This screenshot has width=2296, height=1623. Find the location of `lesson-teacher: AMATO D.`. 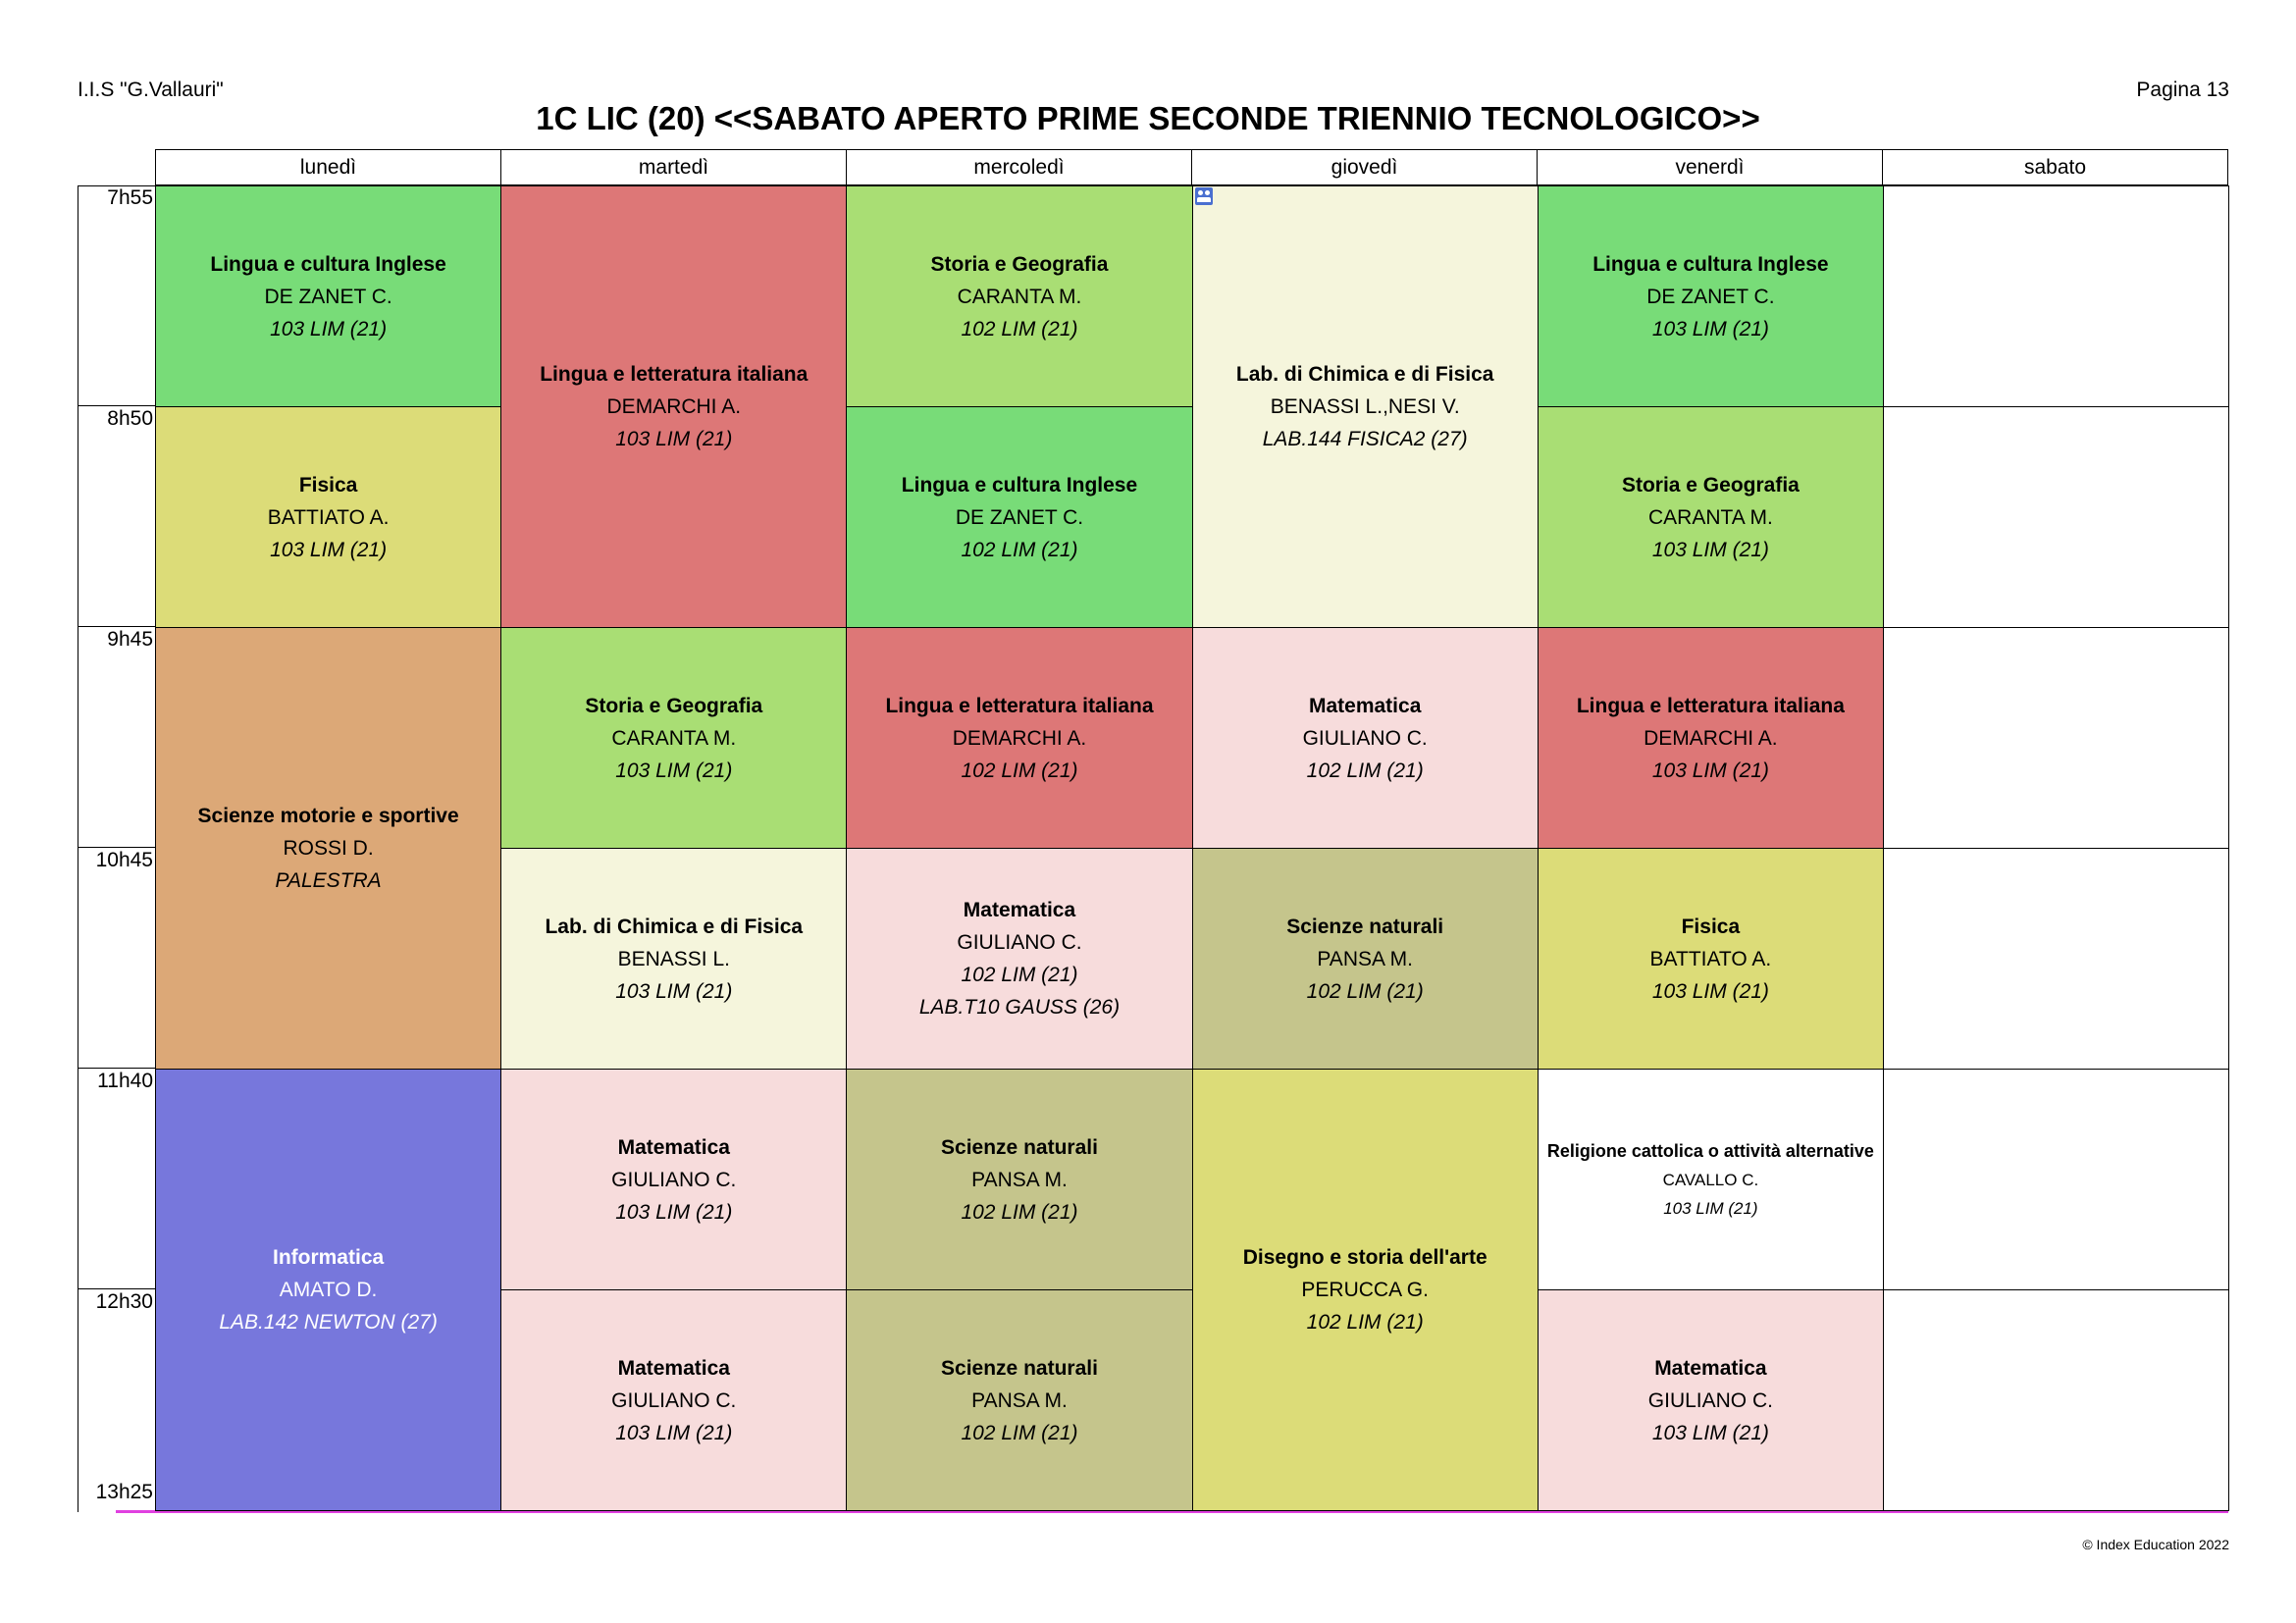

lesson-teacher: AMATO D. is located at coordinates (328, 1290).